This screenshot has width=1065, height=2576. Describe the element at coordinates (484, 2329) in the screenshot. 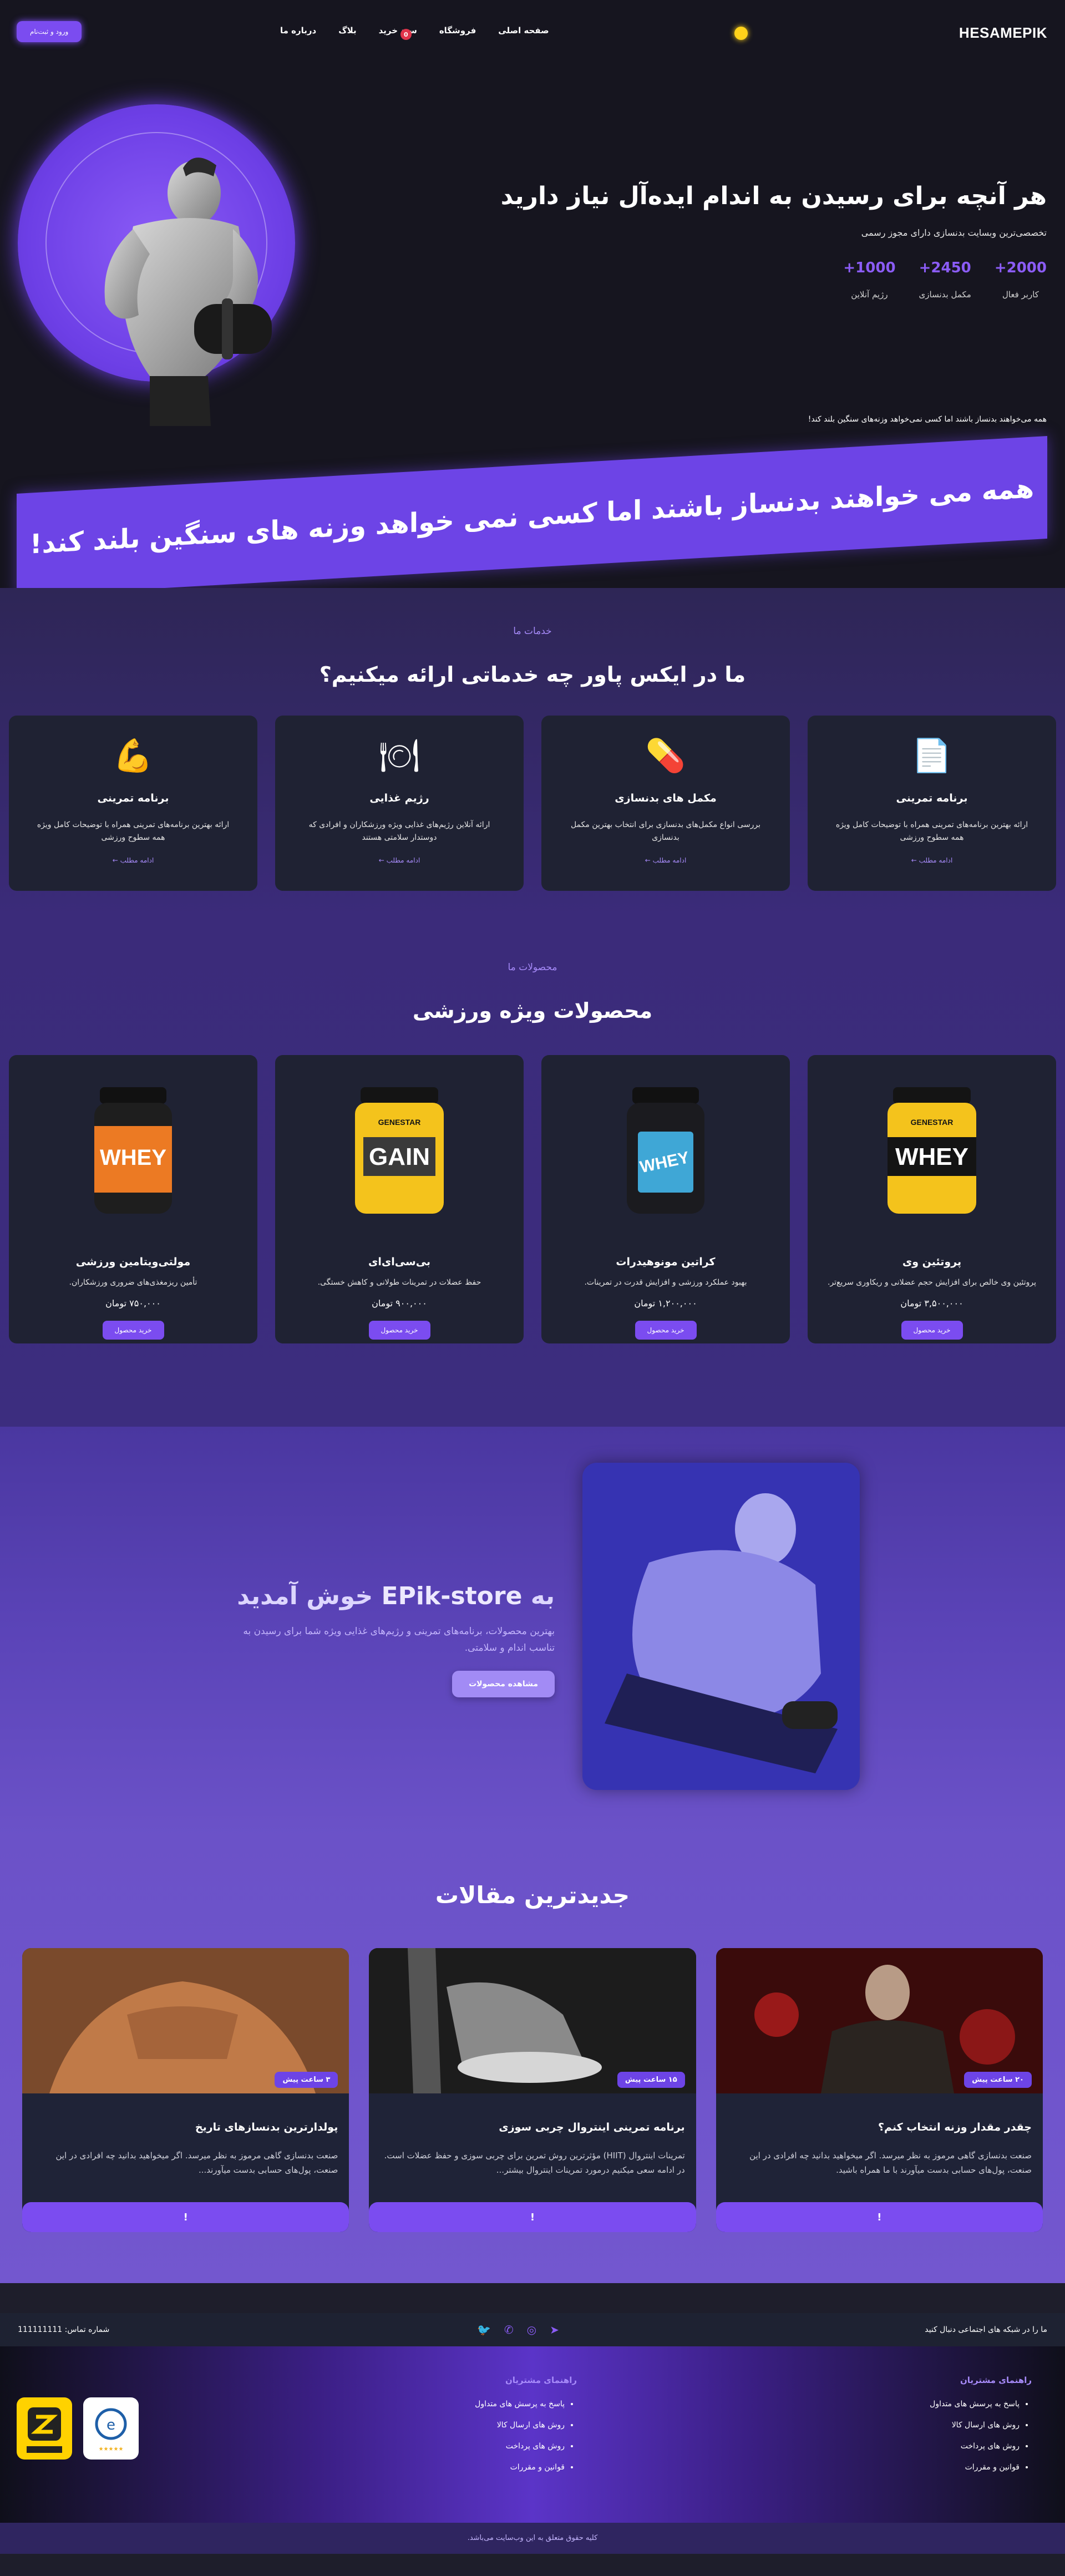

I see `twitter-icon: 🐦` at that location.